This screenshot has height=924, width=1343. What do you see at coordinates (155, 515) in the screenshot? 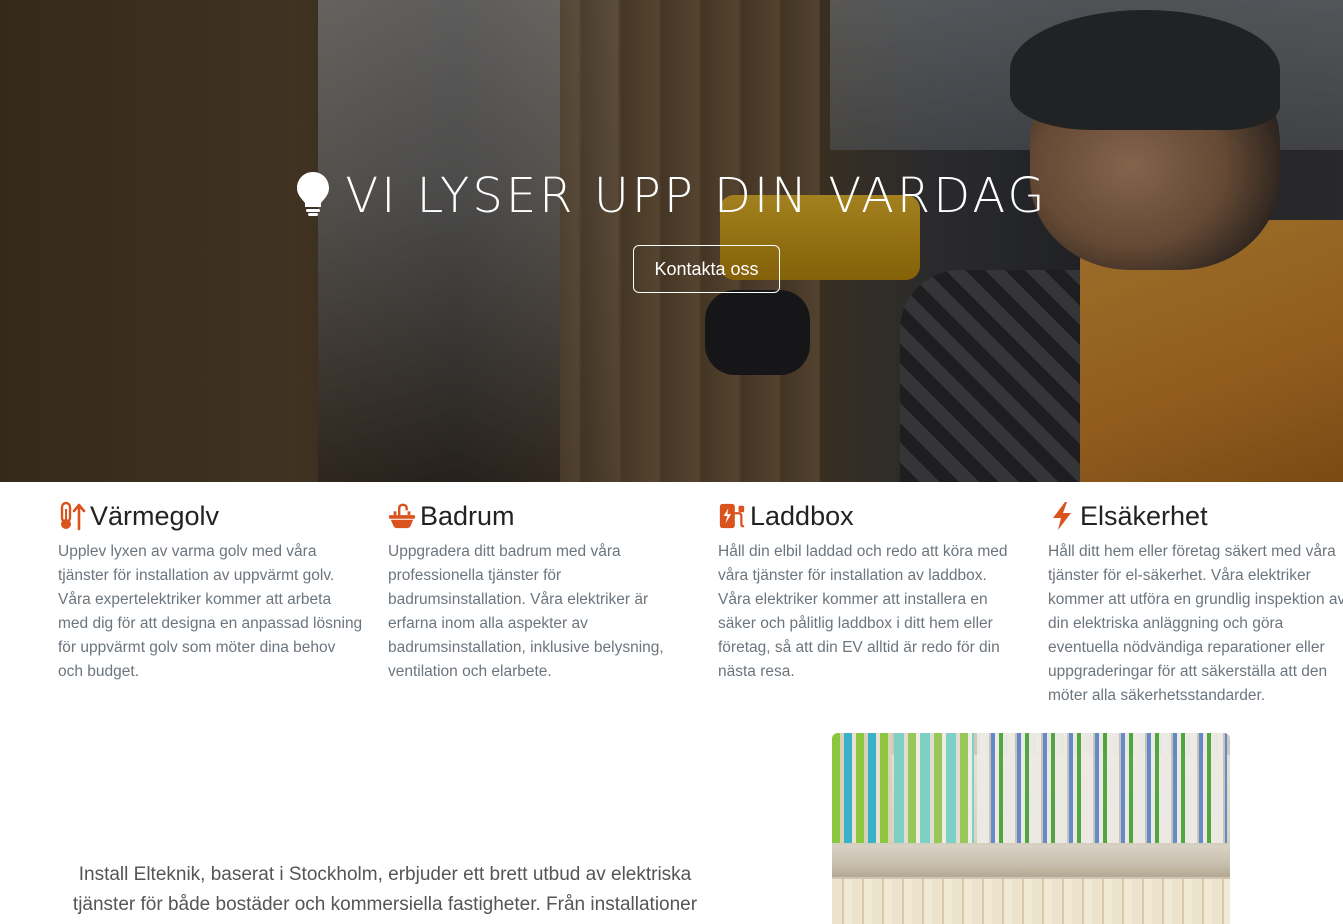
I see `service-title: Värmegolv` at bounding box center [155, 515].